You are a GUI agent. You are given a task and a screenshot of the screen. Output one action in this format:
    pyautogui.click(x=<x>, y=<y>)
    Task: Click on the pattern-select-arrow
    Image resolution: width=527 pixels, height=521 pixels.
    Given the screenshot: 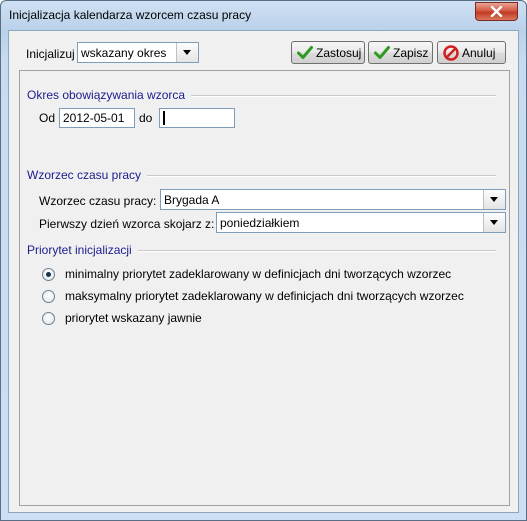 What is the action you would take?
    pyautogui.click(x=494, y=199)
    